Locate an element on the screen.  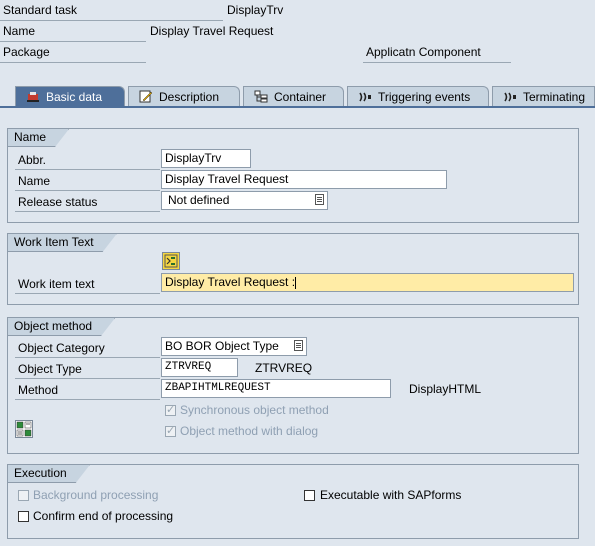
tab-basic-data: Basic data is located at coordinates (70, 96).